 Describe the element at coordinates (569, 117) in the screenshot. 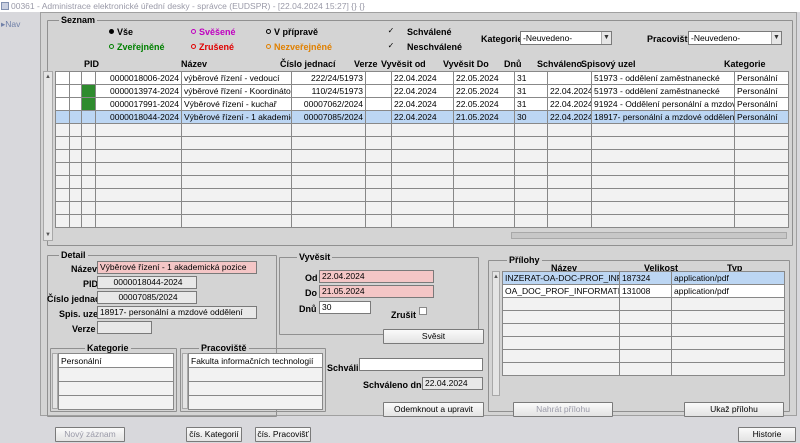

I see `cell-schvaleno: 22.04.2024` at that location.